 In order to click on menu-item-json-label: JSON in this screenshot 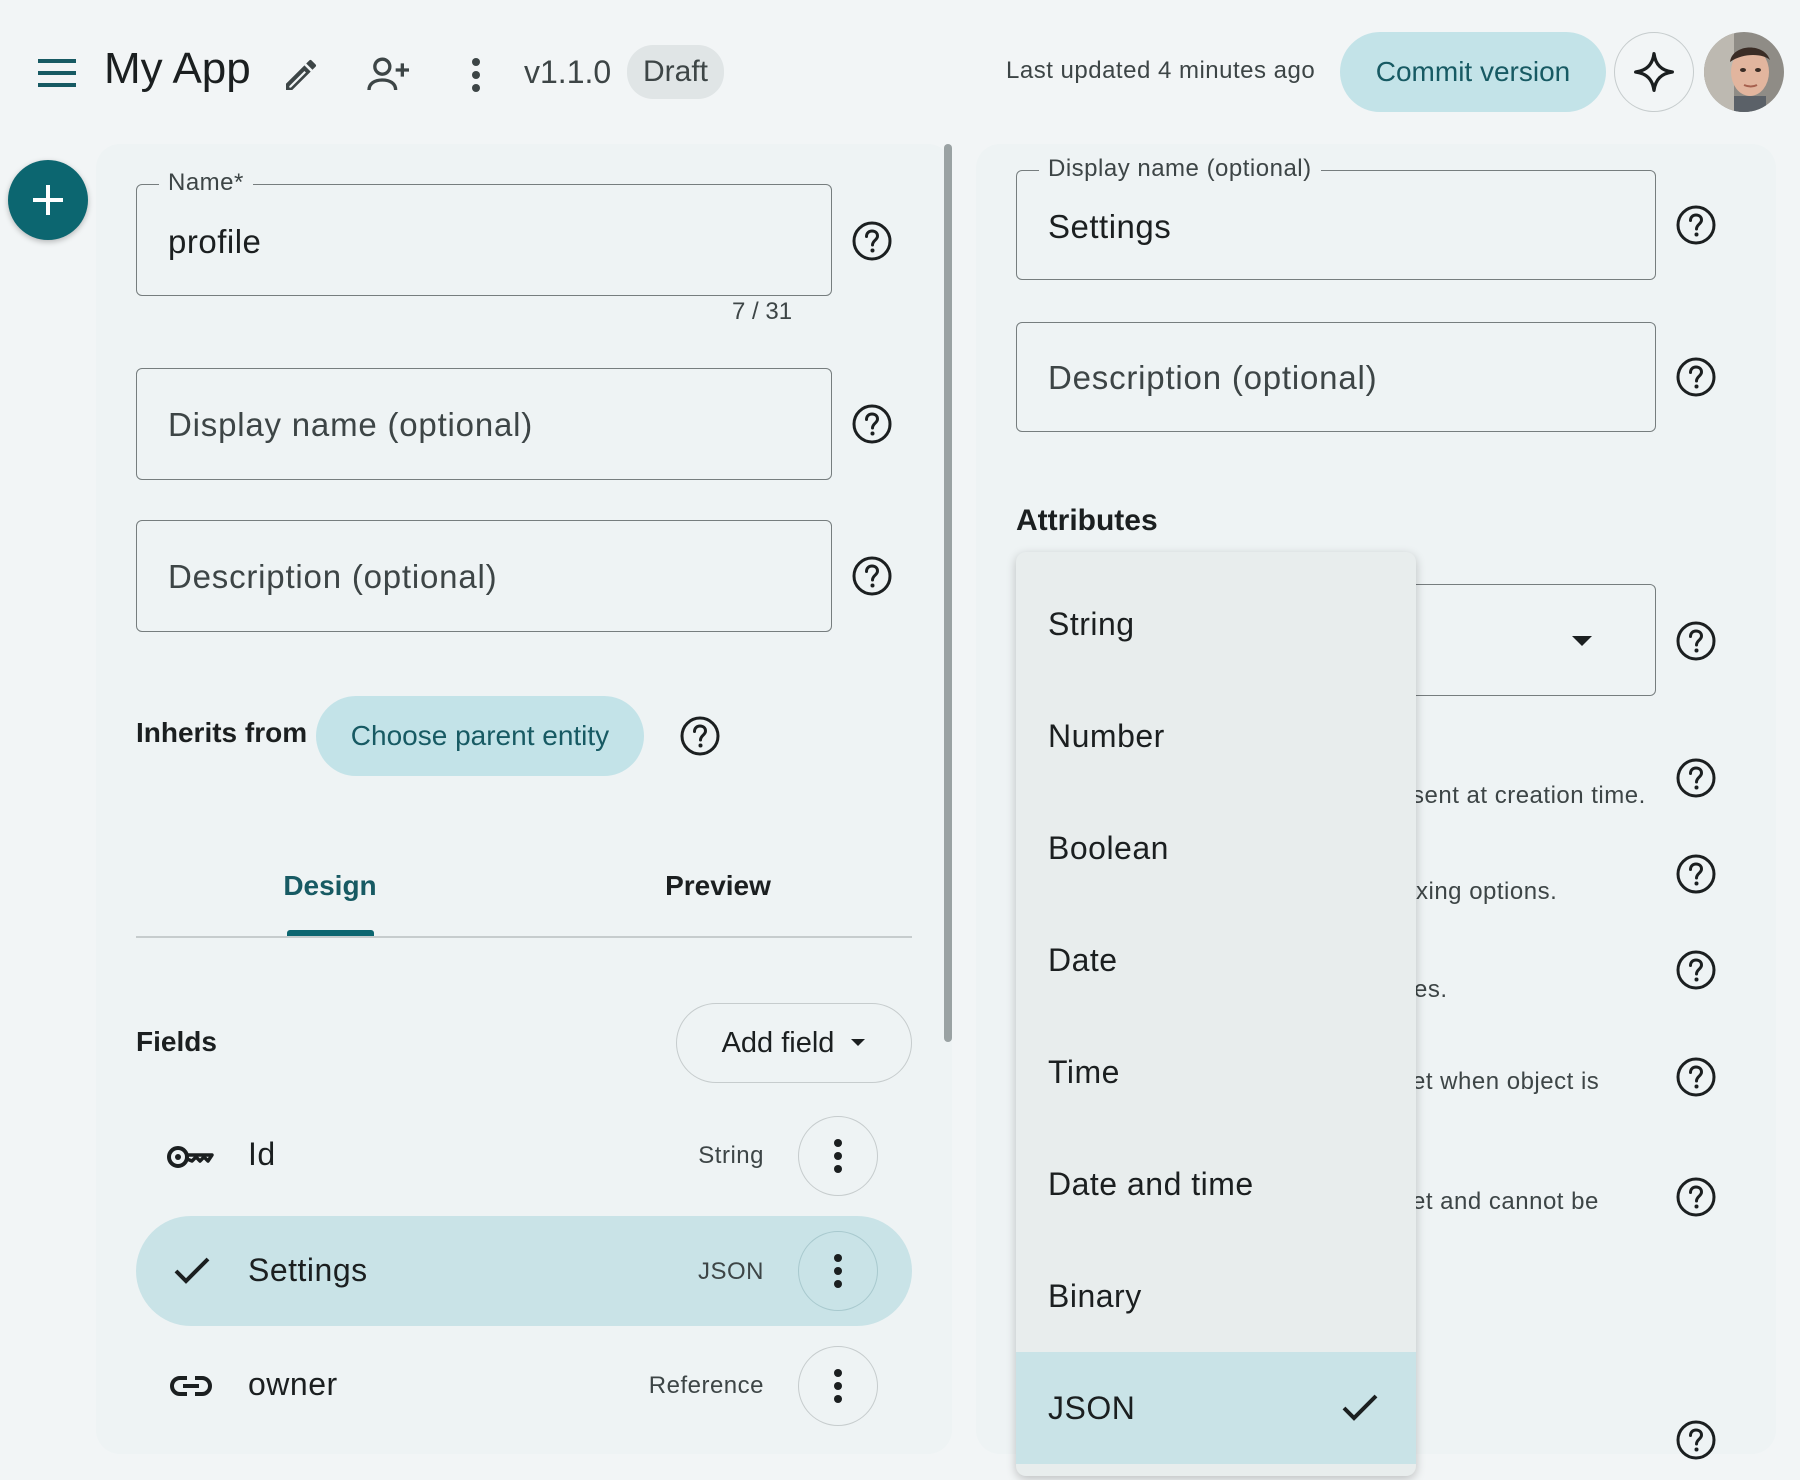, I will do `click(1092, 1407)`.